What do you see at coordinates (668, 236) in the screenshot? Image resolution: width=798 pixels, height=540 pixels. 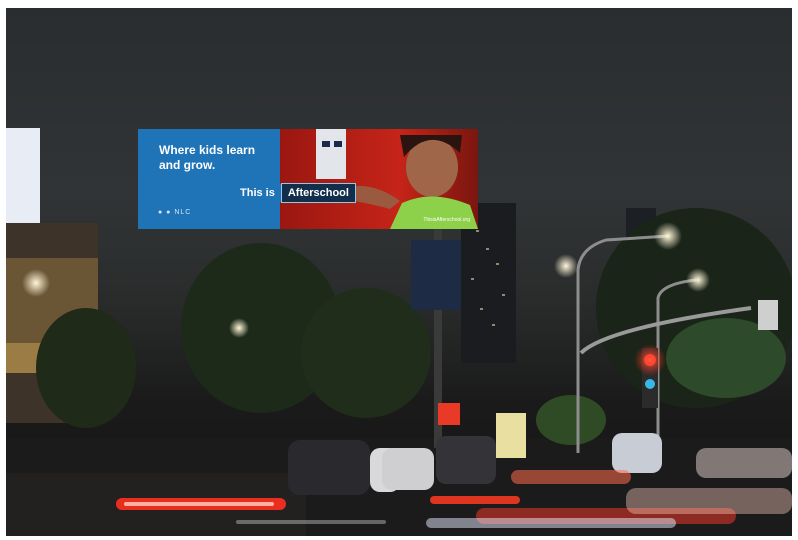 I see `street-lamp-glow` at bounding box center [668, 236].